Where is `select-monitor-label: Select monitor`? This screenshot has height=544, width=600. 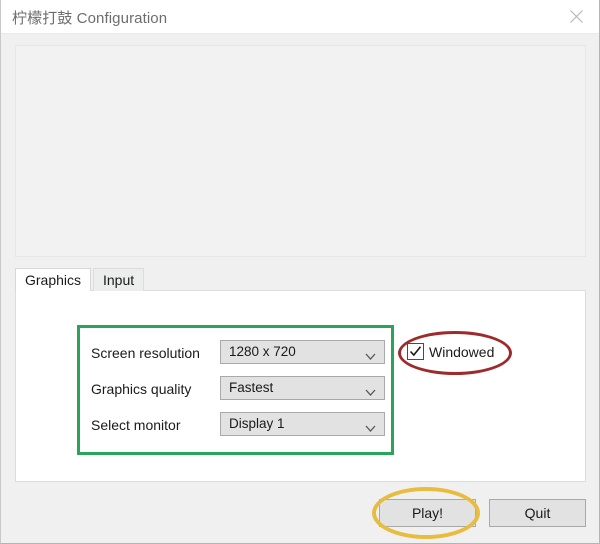 select-monitor-label: Select monitor is located at coordinates (136, 425).